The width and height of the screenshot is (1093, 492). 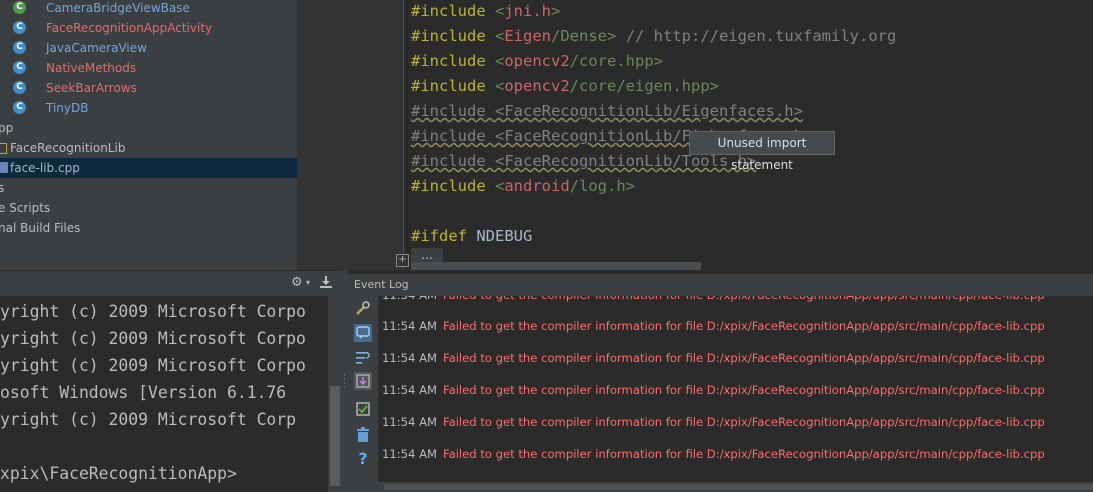 What do you see at coordinates (556, 266) in the screenshot?
I see `editor-horizontal-scrollbar` at bounding box center [556, 266].